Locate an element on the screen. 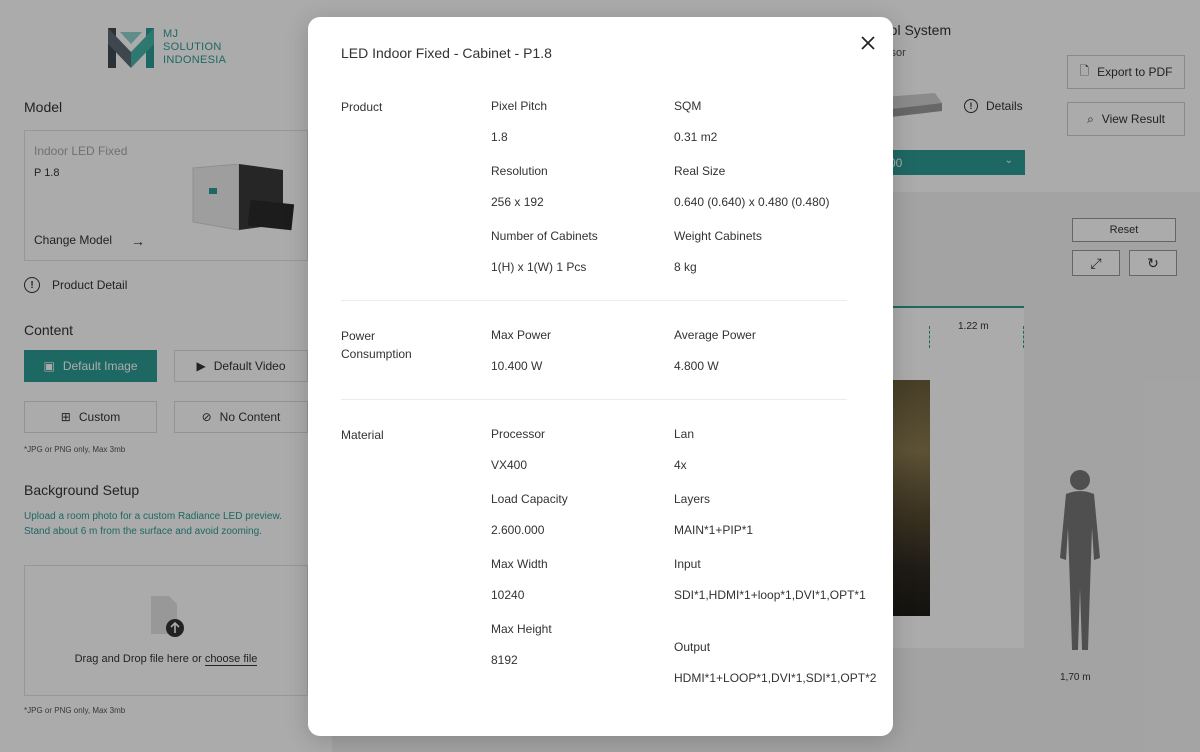 The width and height of the screenshot is (1200, 752). output-label: Output is located at coordinates (692, 647).